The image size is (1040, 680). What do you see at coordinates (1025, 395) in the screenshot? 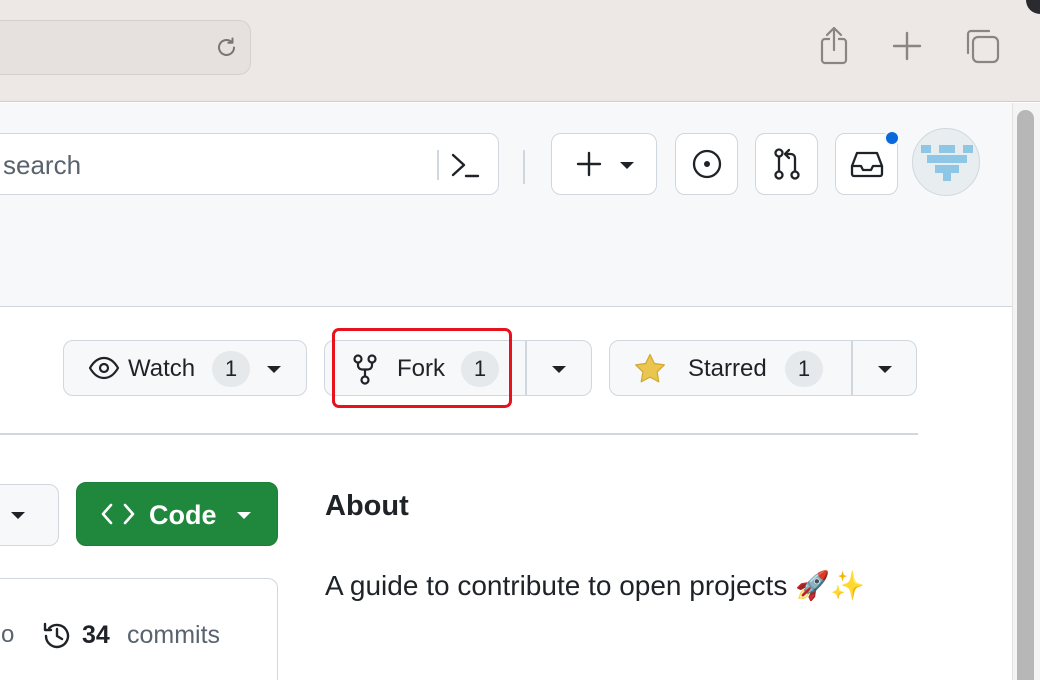
I see `scrollbar-thumb` at bounding box center [1025, 395].